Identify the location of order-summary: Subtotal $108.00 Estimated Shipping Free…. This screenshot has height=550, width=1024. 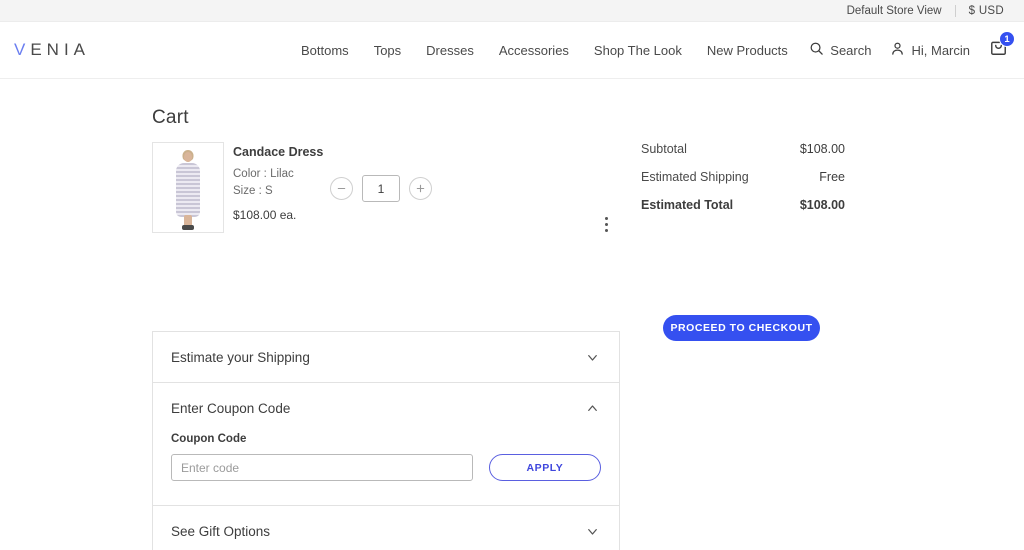
(743, 184).